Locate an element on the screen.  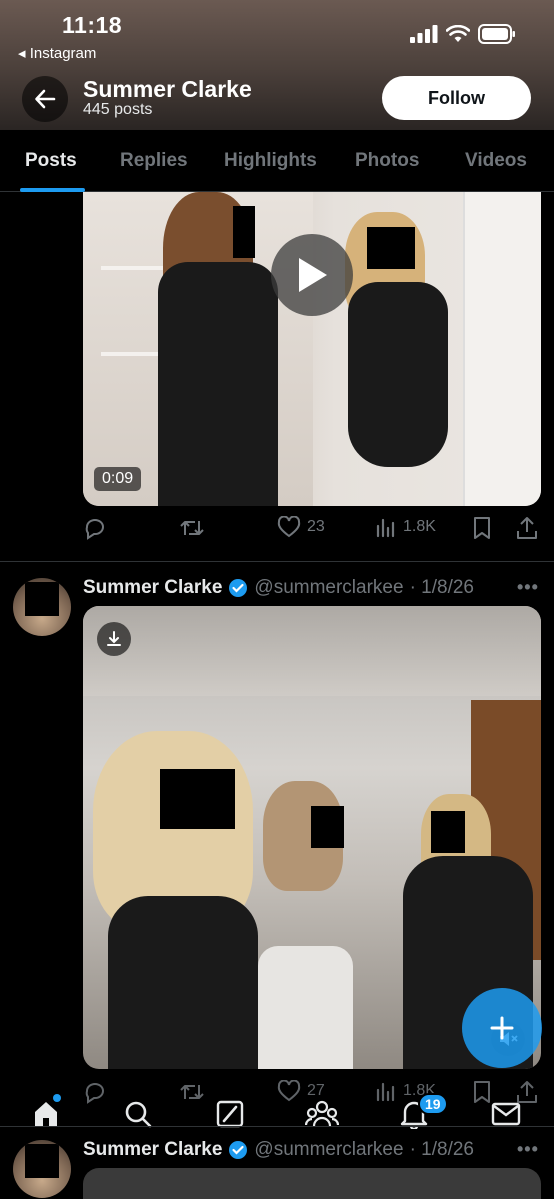
grok-icon is located at coordinates (230, 1114).